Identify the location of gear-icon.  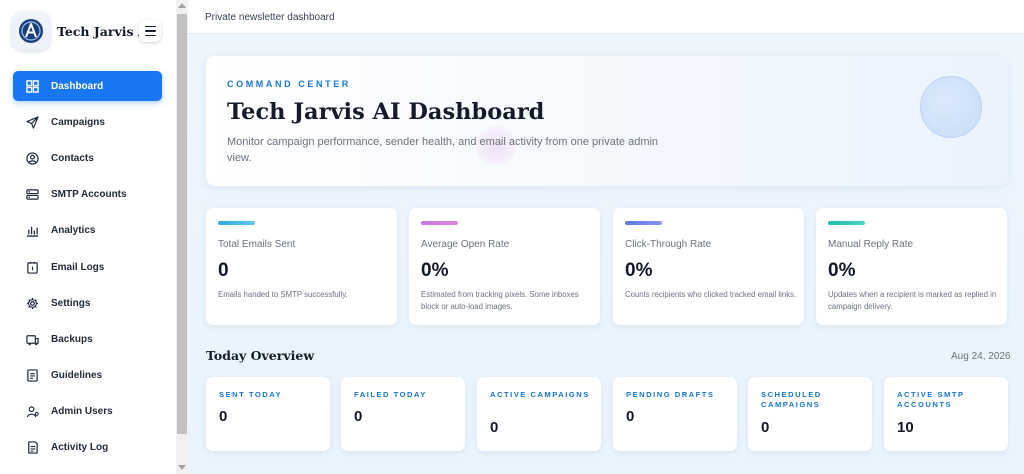
(32, 303).